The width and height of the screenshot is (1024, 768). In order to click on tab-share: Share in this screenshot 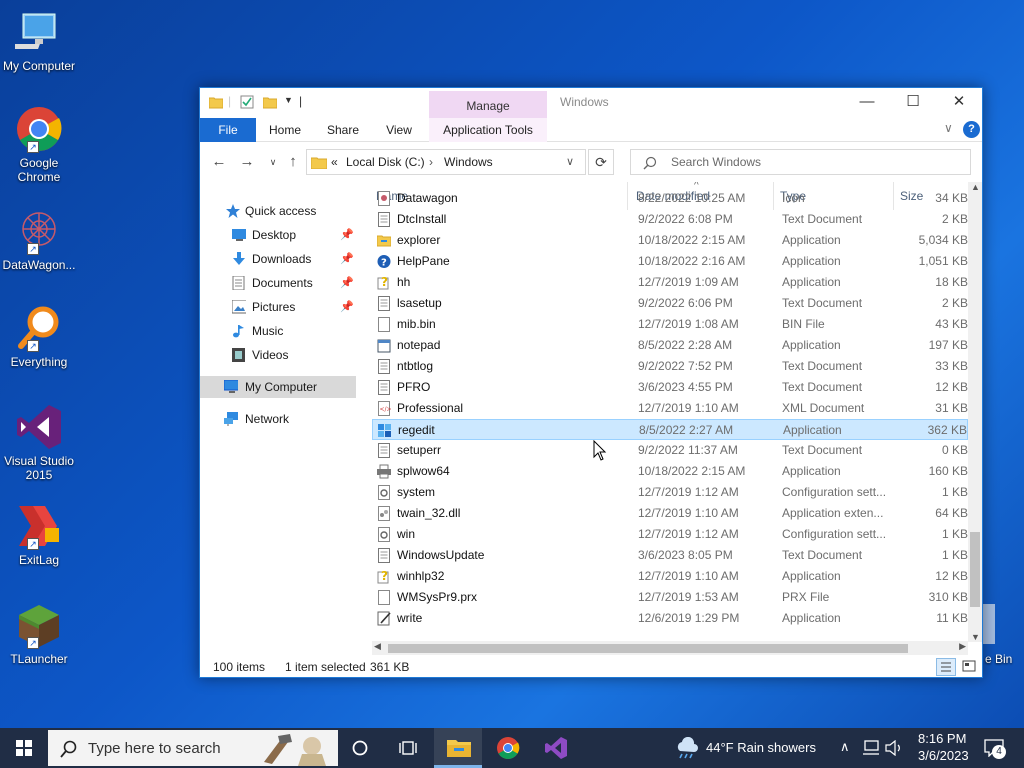, I will do `click(343, 130)`.